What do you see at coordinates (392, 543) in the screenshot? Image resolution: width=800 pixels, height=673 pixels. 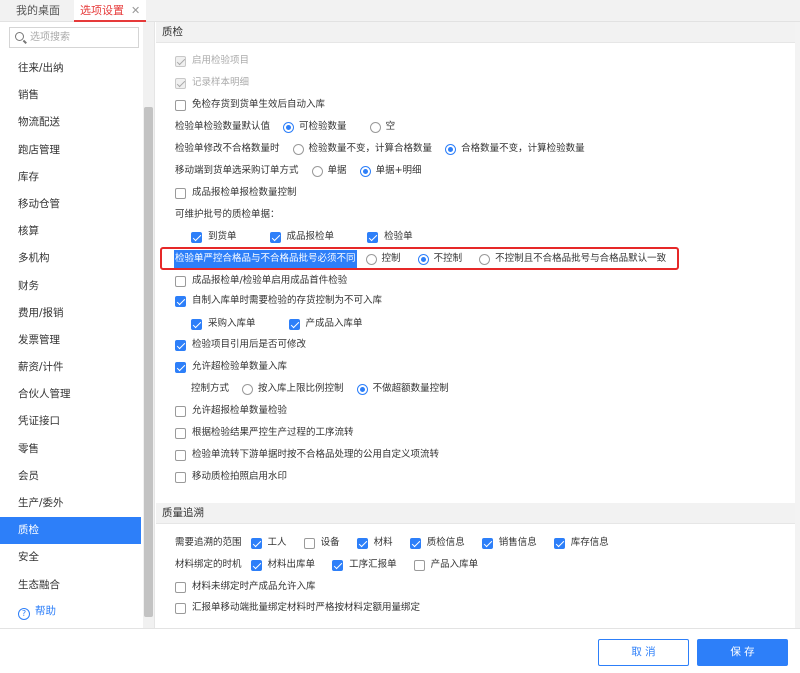 I see `option-trace-scope: 需要追溯的范围 工人 设备 材料 质检信息 销售信息 库存信息` at bounding box center [392, 543].